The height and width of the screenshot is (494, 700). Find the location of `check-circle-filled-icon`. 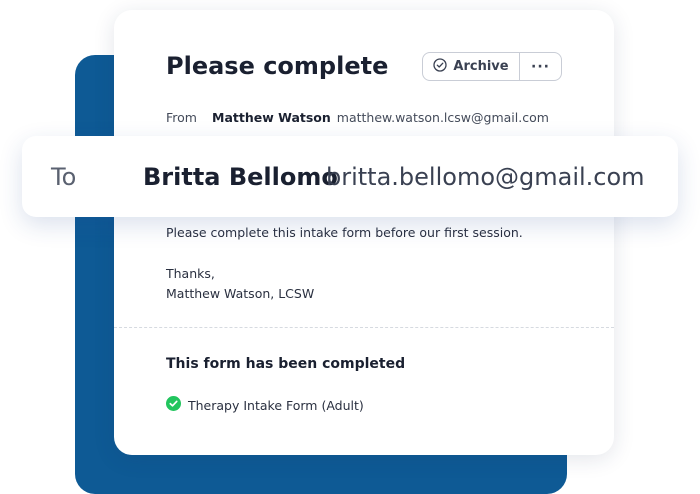

check-circle-filled-icon is located at coordinates (173, 405).